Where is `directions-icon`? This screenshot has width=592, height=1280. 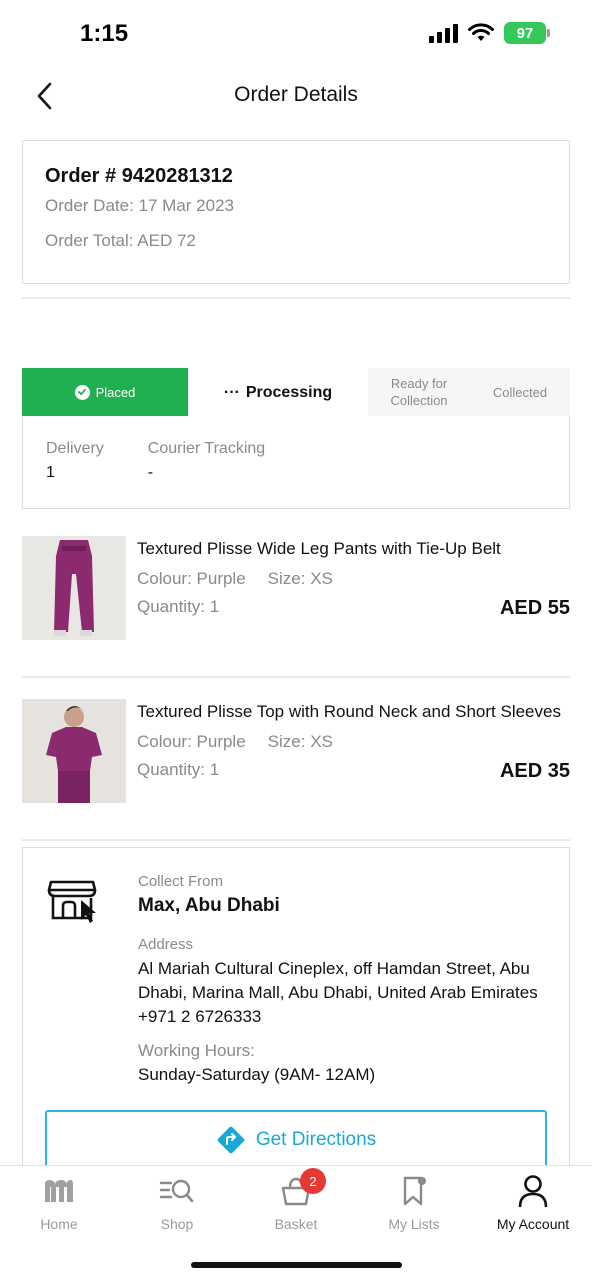 directions-icon is located at coordinates (231, 1140).